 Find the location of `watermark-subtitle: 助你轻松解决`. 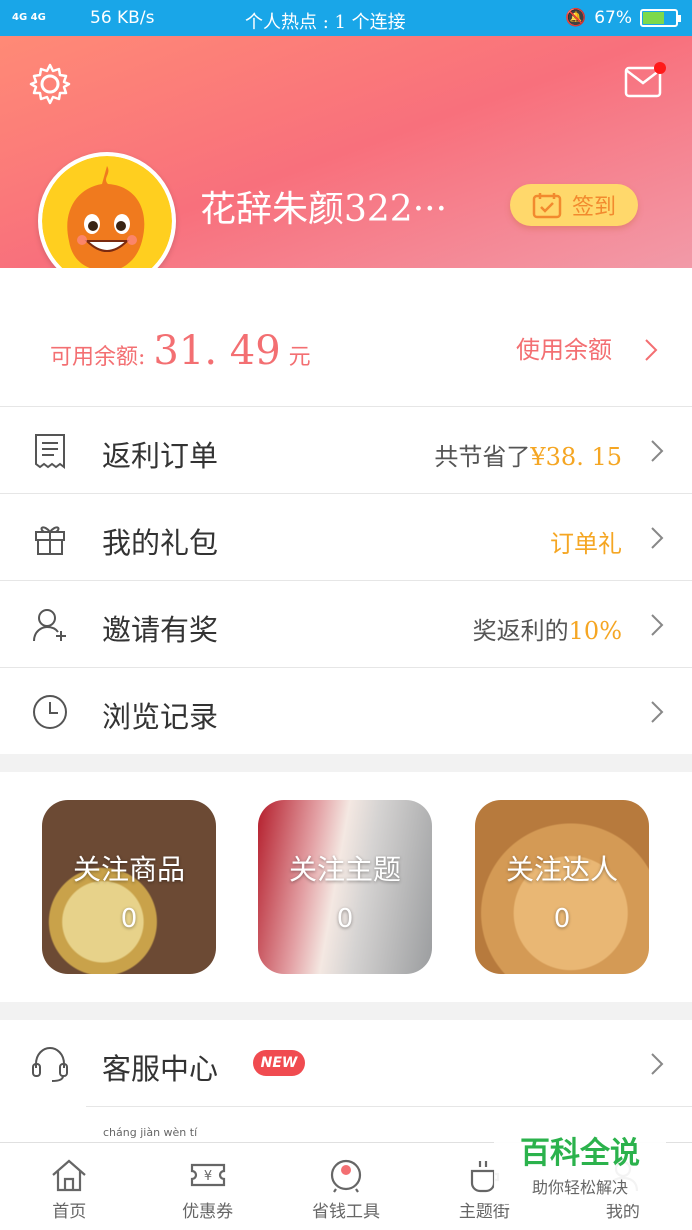

watermark-subtitle: 助你轻松解决 is located at coordinates (579, 1187).